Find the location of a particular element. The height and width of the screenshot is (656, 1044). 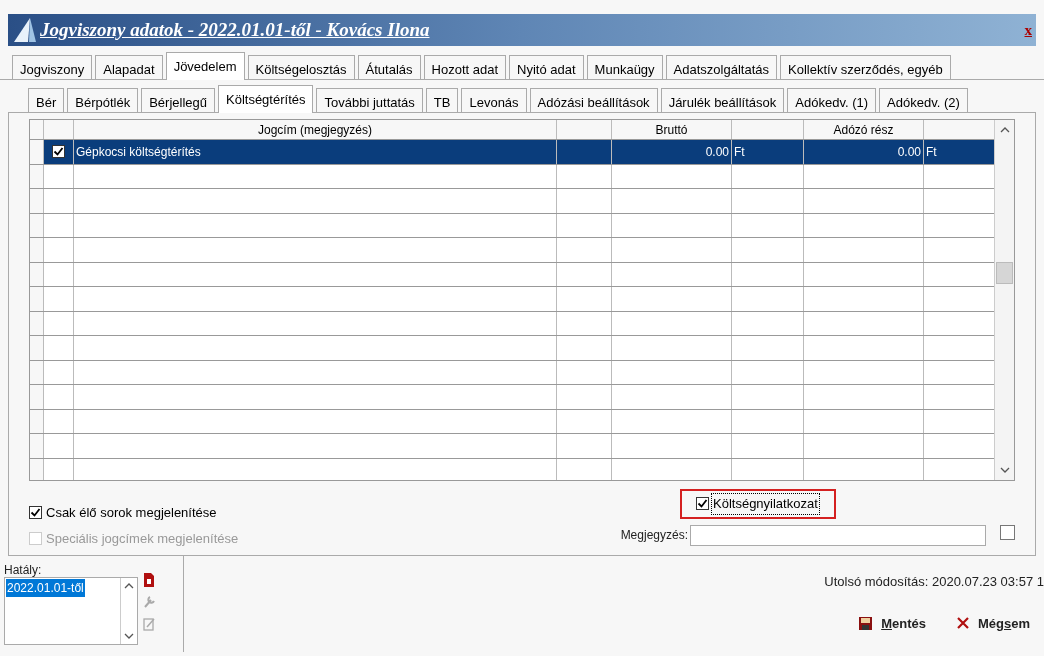

grid-row: Gépkocsi költségtérítés 0.00 Ft 0.00 Ft is located at coordinates (512, 152).